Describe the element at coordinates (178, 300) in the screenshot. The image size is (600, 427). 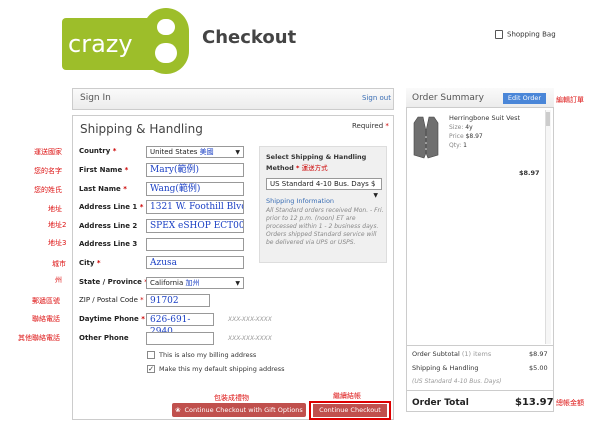
I see `zip-input: 91702` at that location.